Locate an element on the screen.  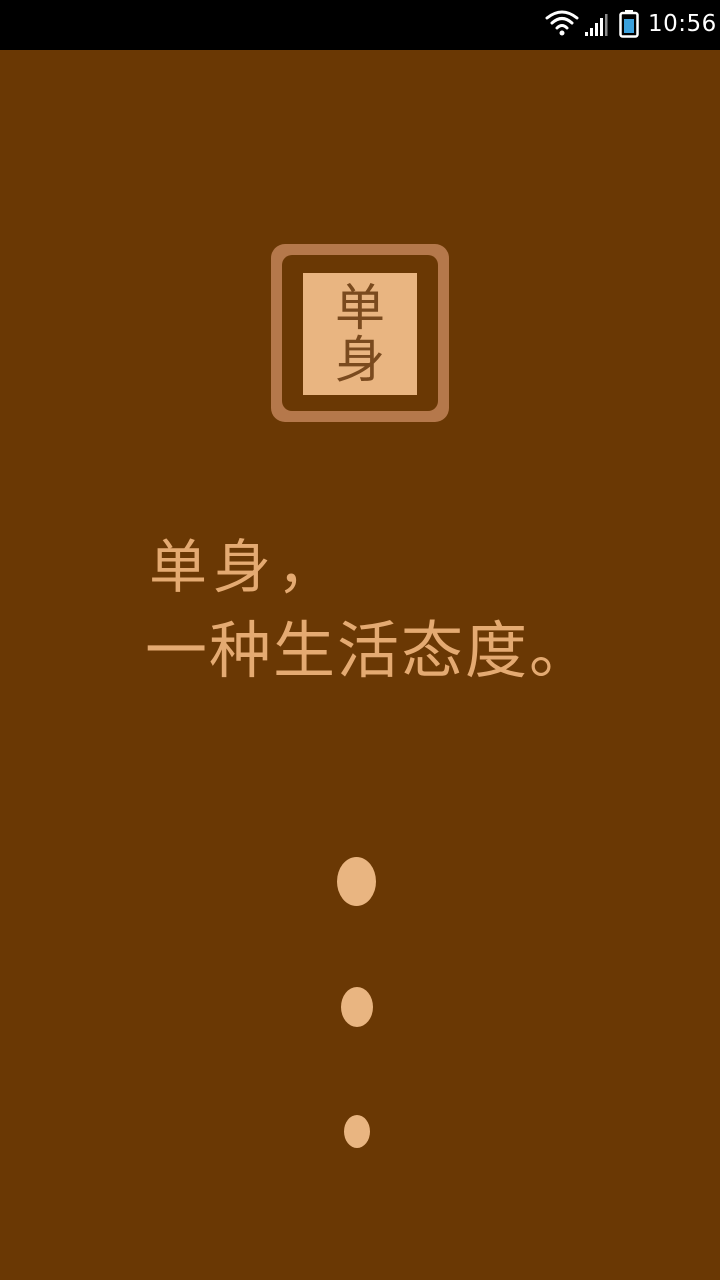
status-bar: 10:56 is located at coordinates (360, 25).